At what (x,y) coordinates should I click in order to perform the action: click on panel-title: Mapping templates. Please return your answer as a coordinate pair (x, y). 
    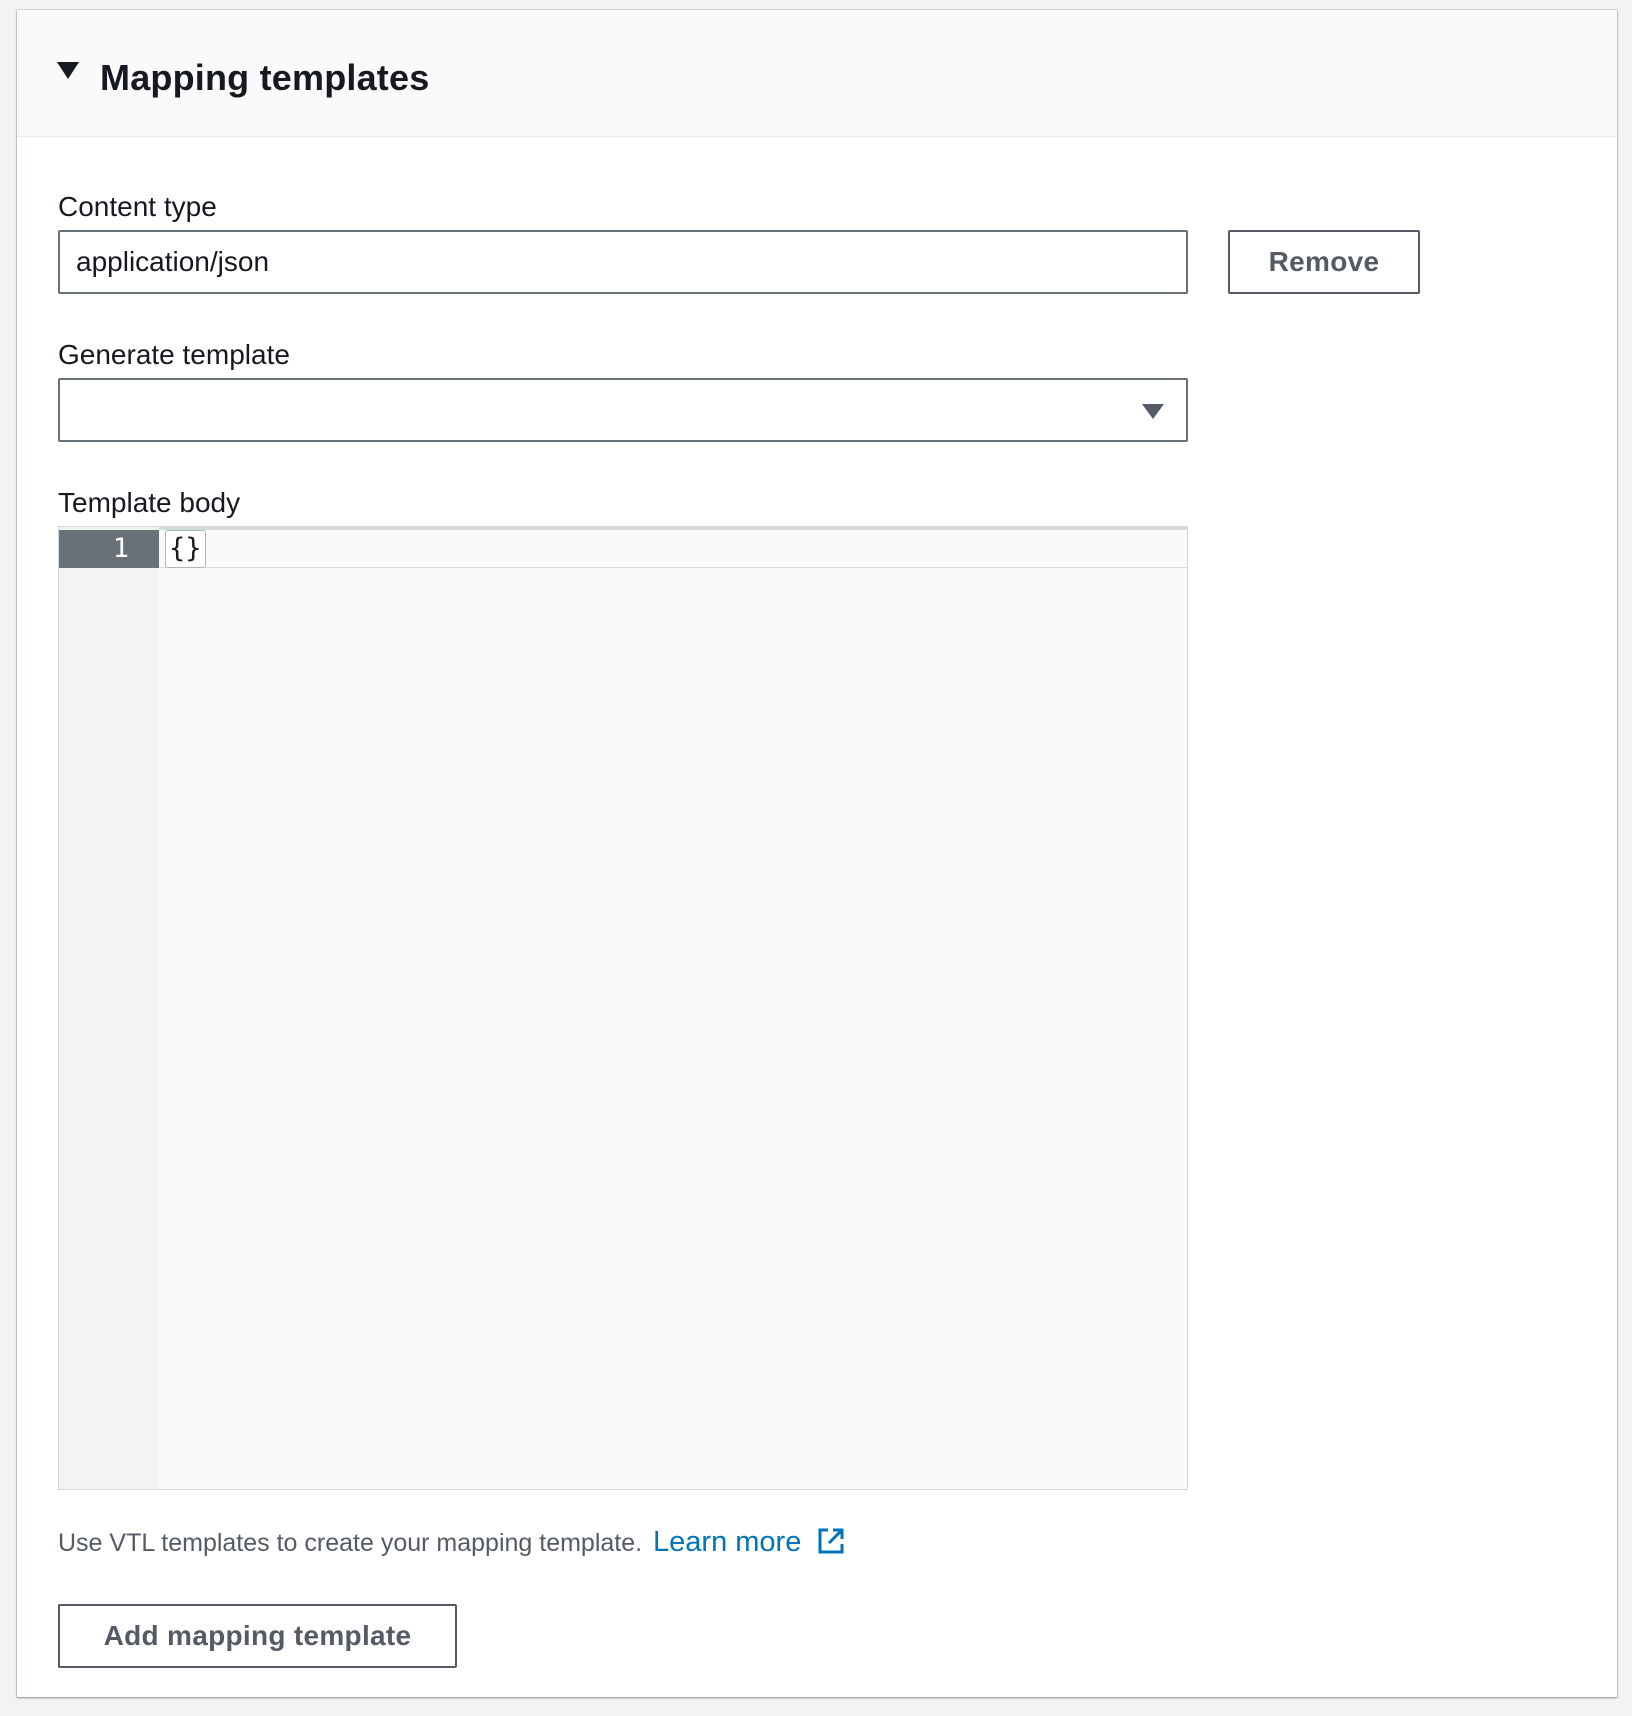
    Looking at the image, I should click on (265, 77).